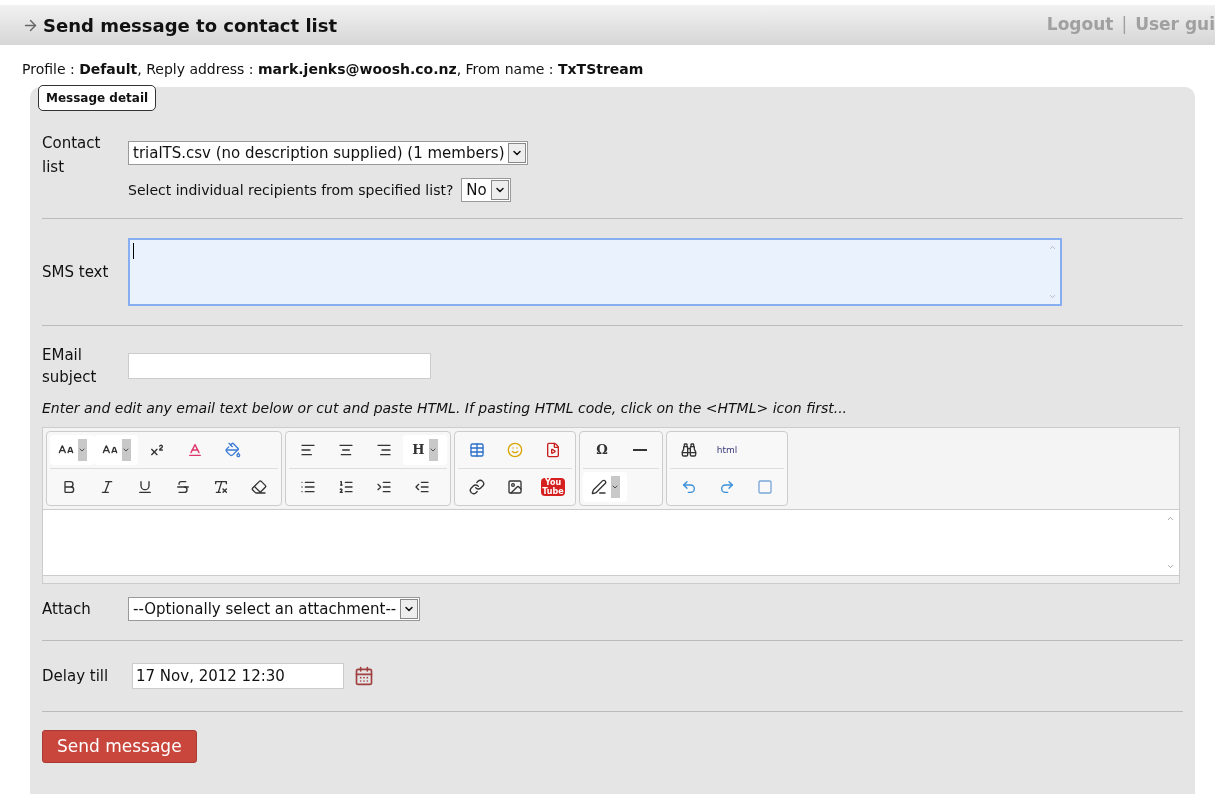 The image size is (1215, 794). Describe the element at coordinates (418, 450) in the screenshot. I see `heading-icon: H` at that location.